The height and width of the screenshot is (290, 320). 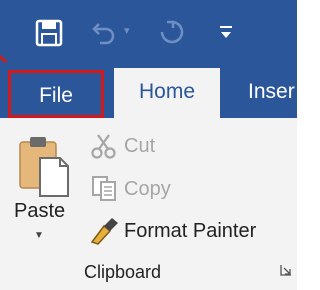 I want to click on dialog-launcher-icon, so click(x=286, y=270).